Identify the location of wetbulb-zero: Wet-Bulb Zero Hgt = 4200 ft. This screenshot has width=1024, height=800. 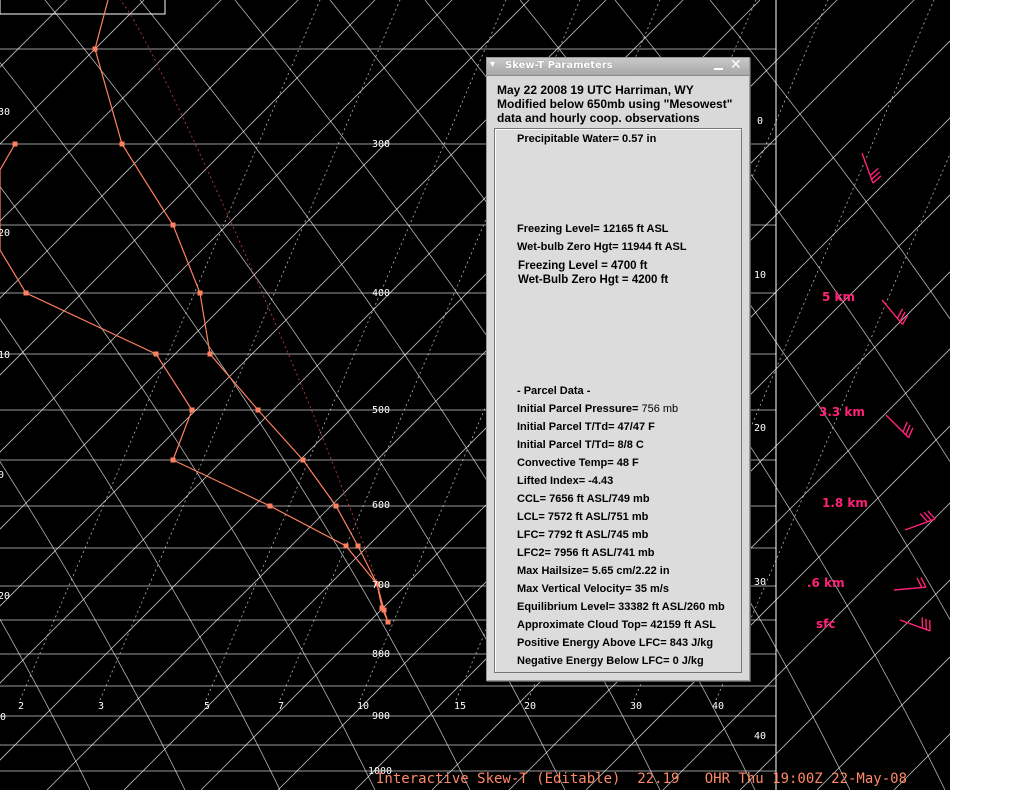
(593, 280).